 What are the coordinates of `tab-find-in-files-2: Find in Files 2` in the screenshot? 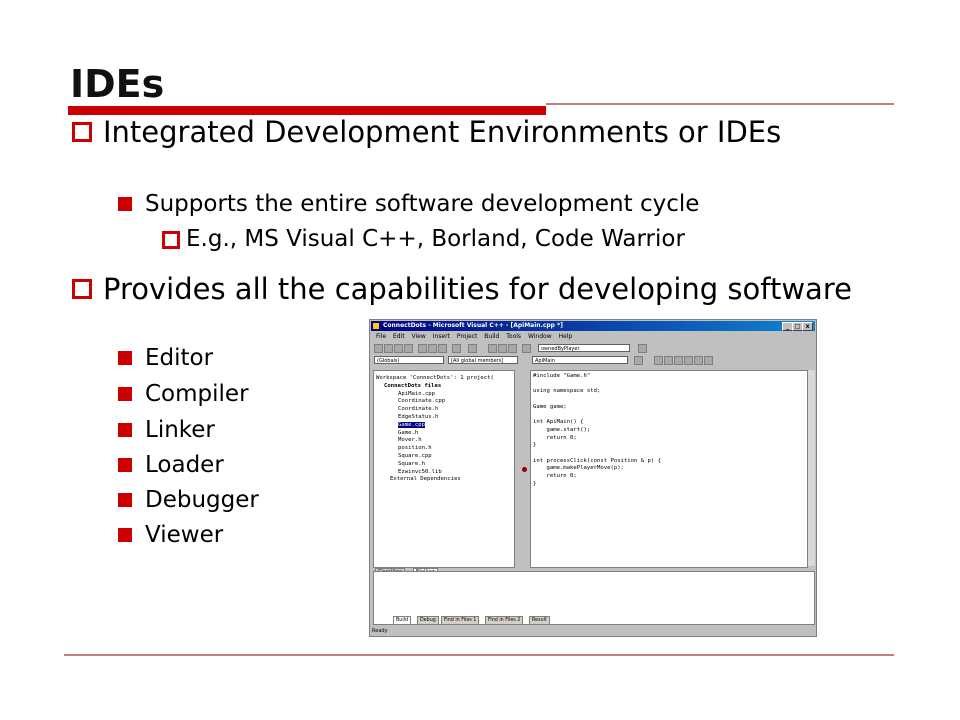 It's located at (504, 620).